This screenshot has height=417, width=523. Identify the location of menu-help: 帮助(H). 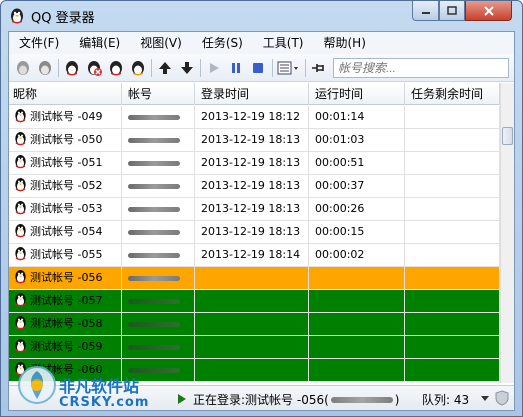
(345, 43).